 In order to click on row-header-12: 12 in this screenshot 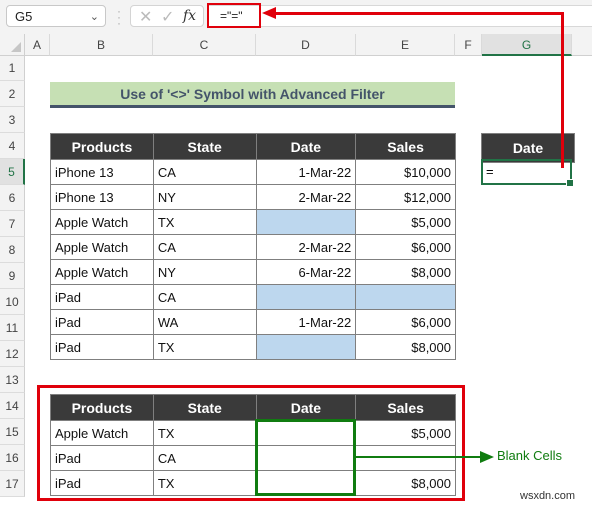, I will do `click(12, 354)`.